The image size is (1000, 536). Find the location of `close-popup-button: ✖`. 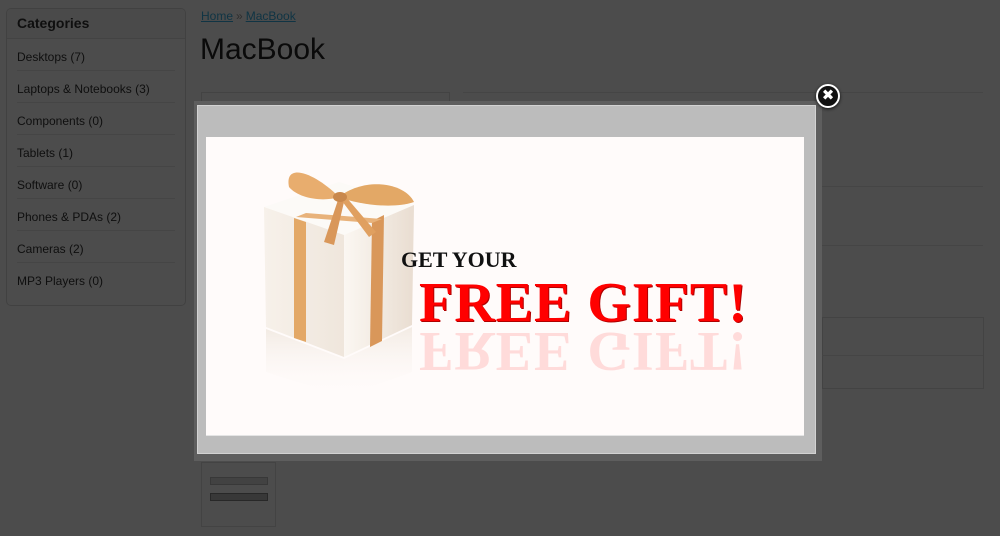

close-popup-button: ✖ is located at coordinates (828, 96).